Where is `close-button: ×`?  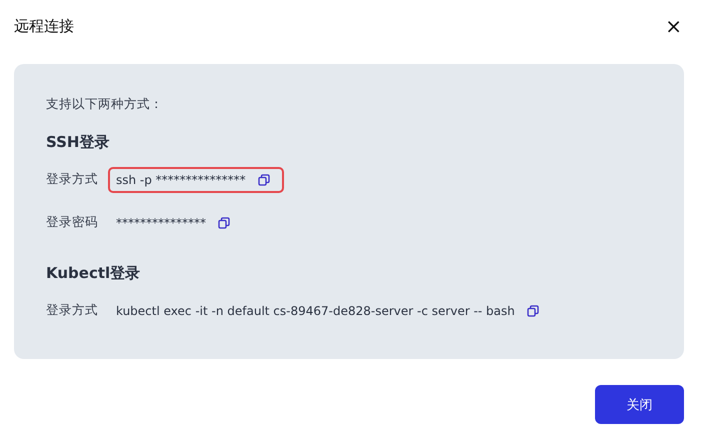
close-button: × is located at coordinates (673, 26).